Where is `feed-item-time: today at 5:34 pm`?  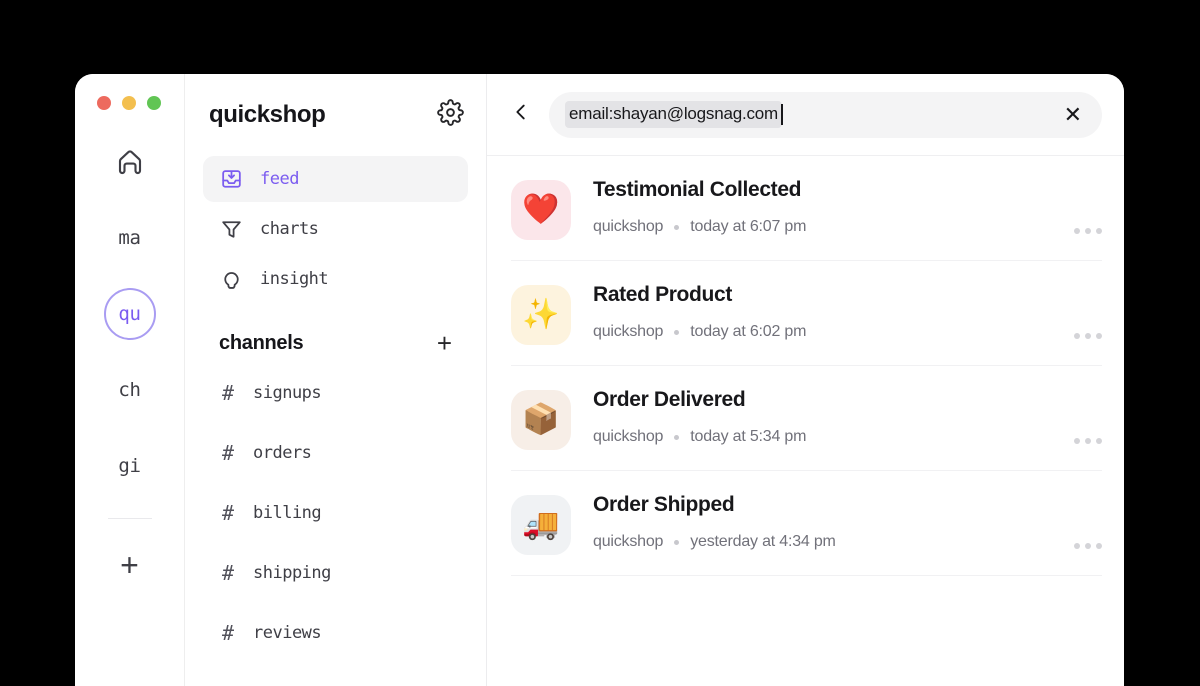
feed-item-time: today at 5:34 pm is located at coordinates (748, 436).